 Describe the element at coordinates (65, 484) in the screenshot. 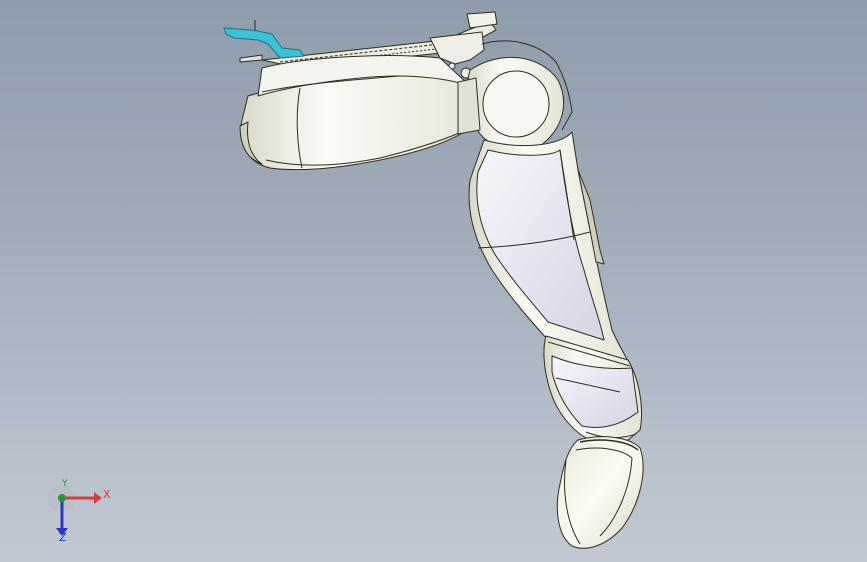

I see `y-axis-label: Y` at that location.